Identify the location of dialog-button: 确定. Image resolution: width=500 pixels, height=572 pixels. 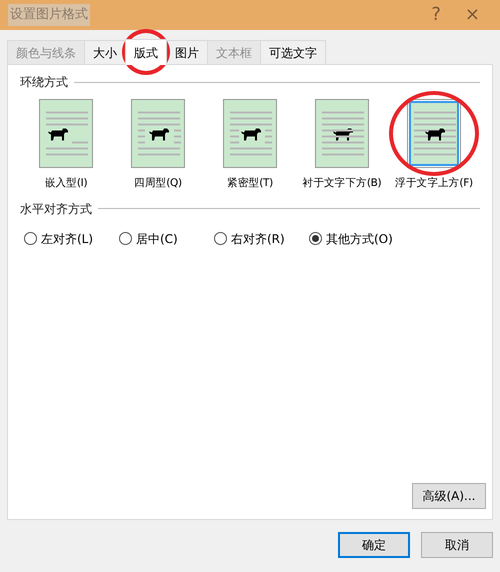
(374, 545).